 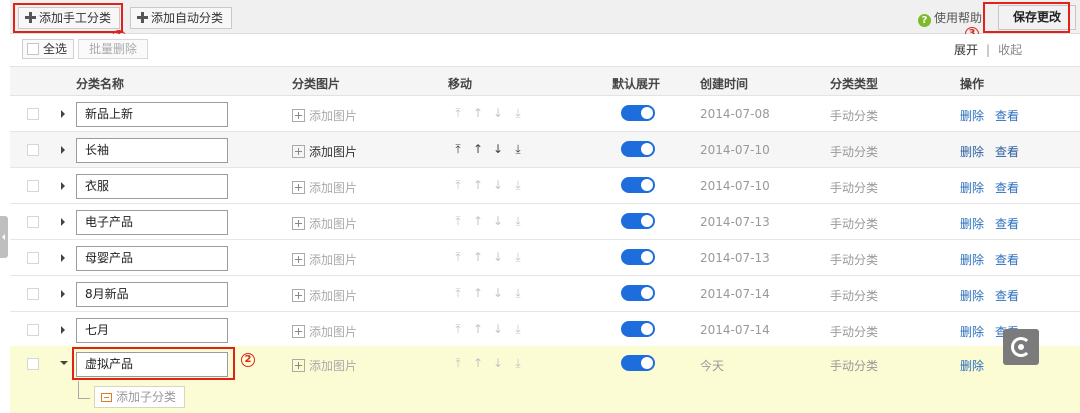 What do you see at coordinates (113, 49) in the screenshot?
I see `batch-delete-button: 批量删除` at bounding box center [113, 49].